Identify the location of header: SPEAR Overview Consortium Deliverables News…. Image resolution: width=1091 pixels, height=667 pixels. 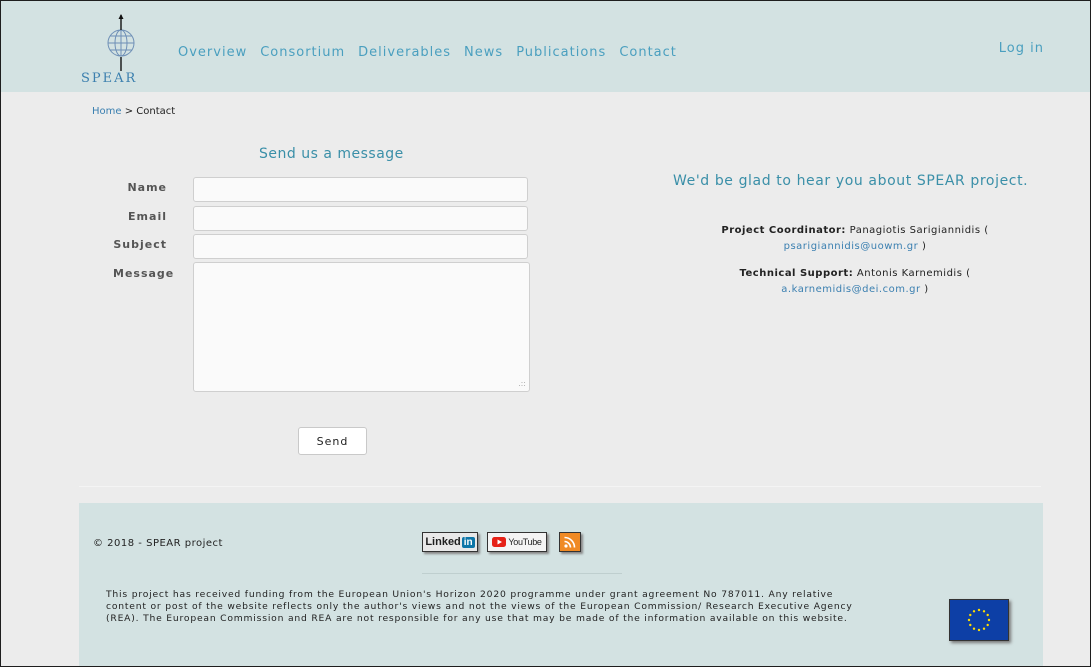
(545, 46).